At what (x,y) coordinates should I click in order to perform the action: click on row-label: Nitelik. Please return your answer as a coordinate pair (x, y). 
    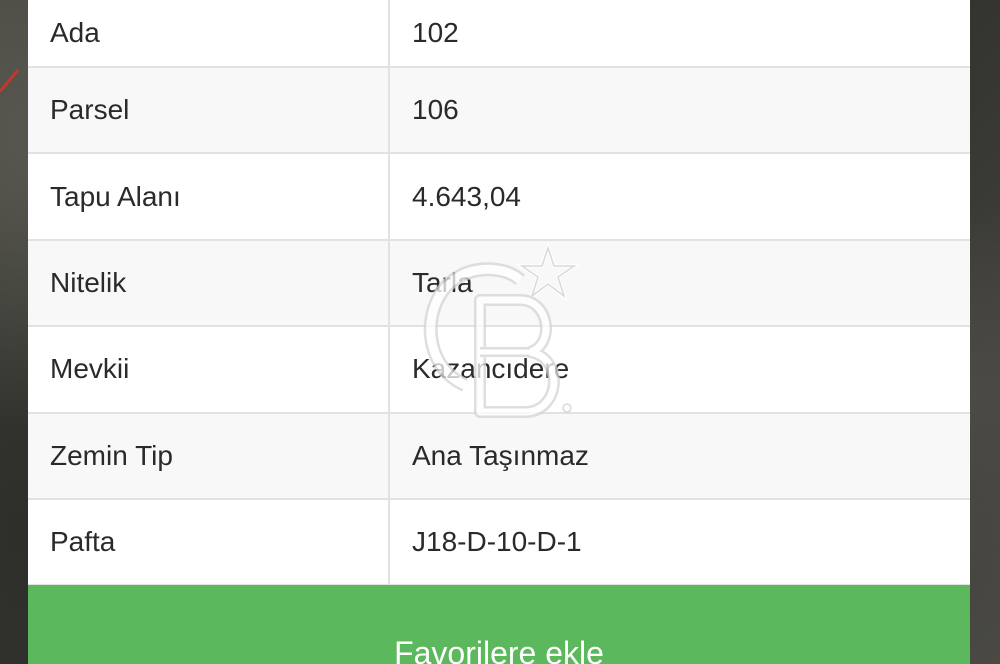
    Looking at the image, I should click on (209, 283).